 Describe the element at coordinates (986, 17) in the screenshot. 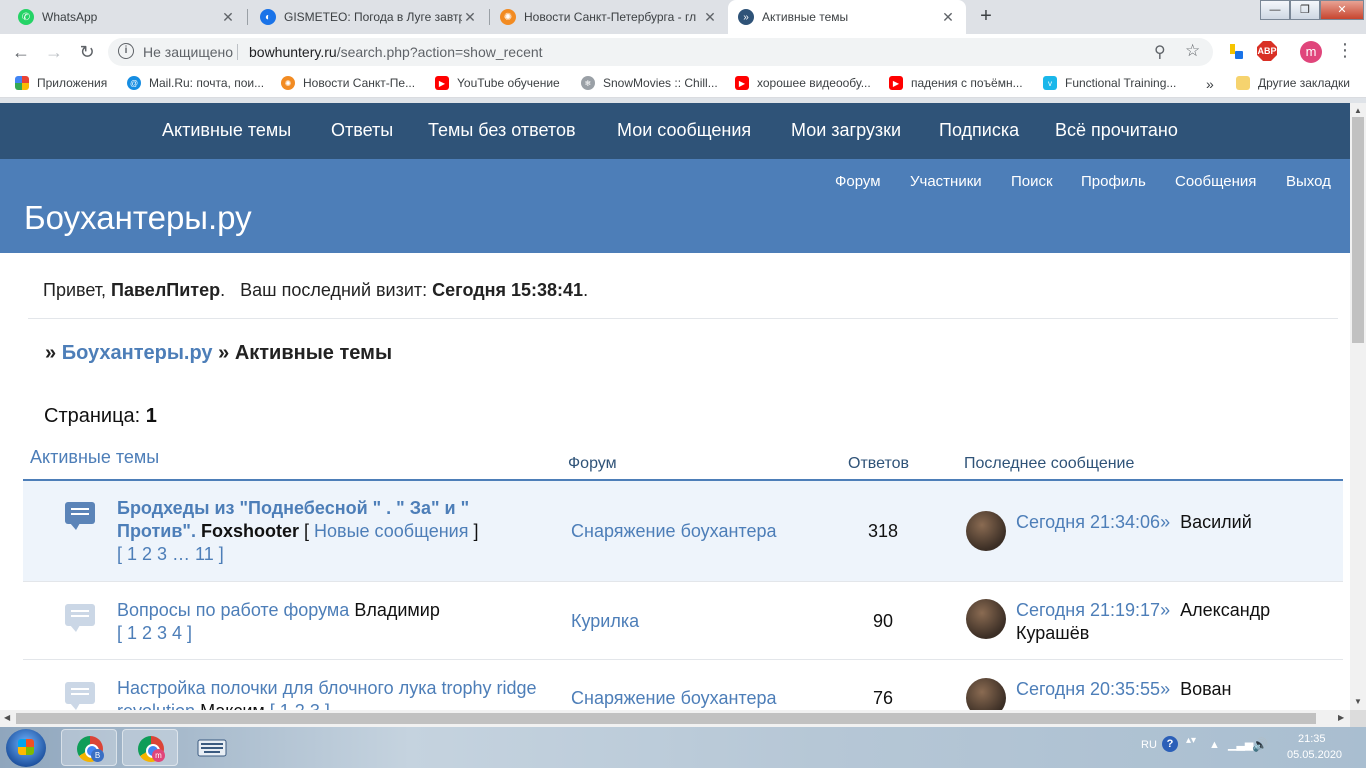

I see `new-tab-button: +` at that location.